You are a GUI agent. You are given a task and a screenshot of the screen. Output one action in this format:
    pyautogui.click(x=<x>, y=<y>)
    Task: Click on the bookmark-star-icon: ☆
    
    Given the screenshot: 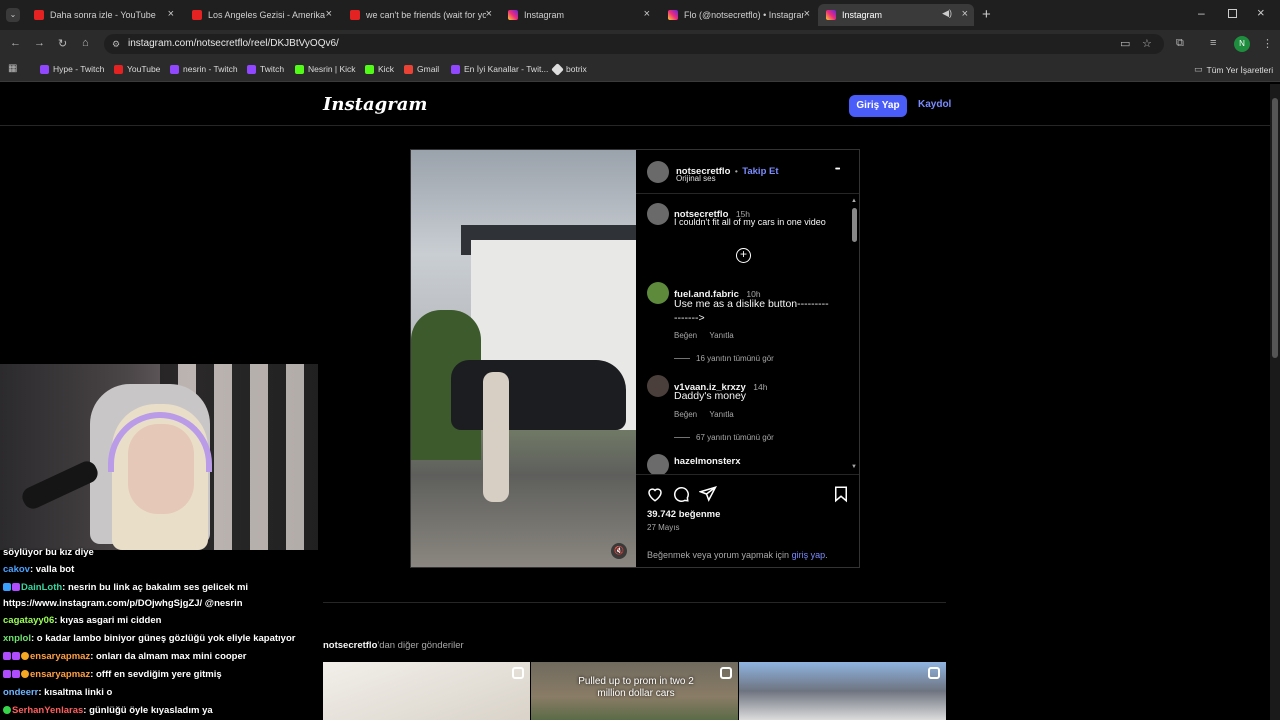 What is the action you would take?
    pyautogui.click(x=1147, y=43)
    